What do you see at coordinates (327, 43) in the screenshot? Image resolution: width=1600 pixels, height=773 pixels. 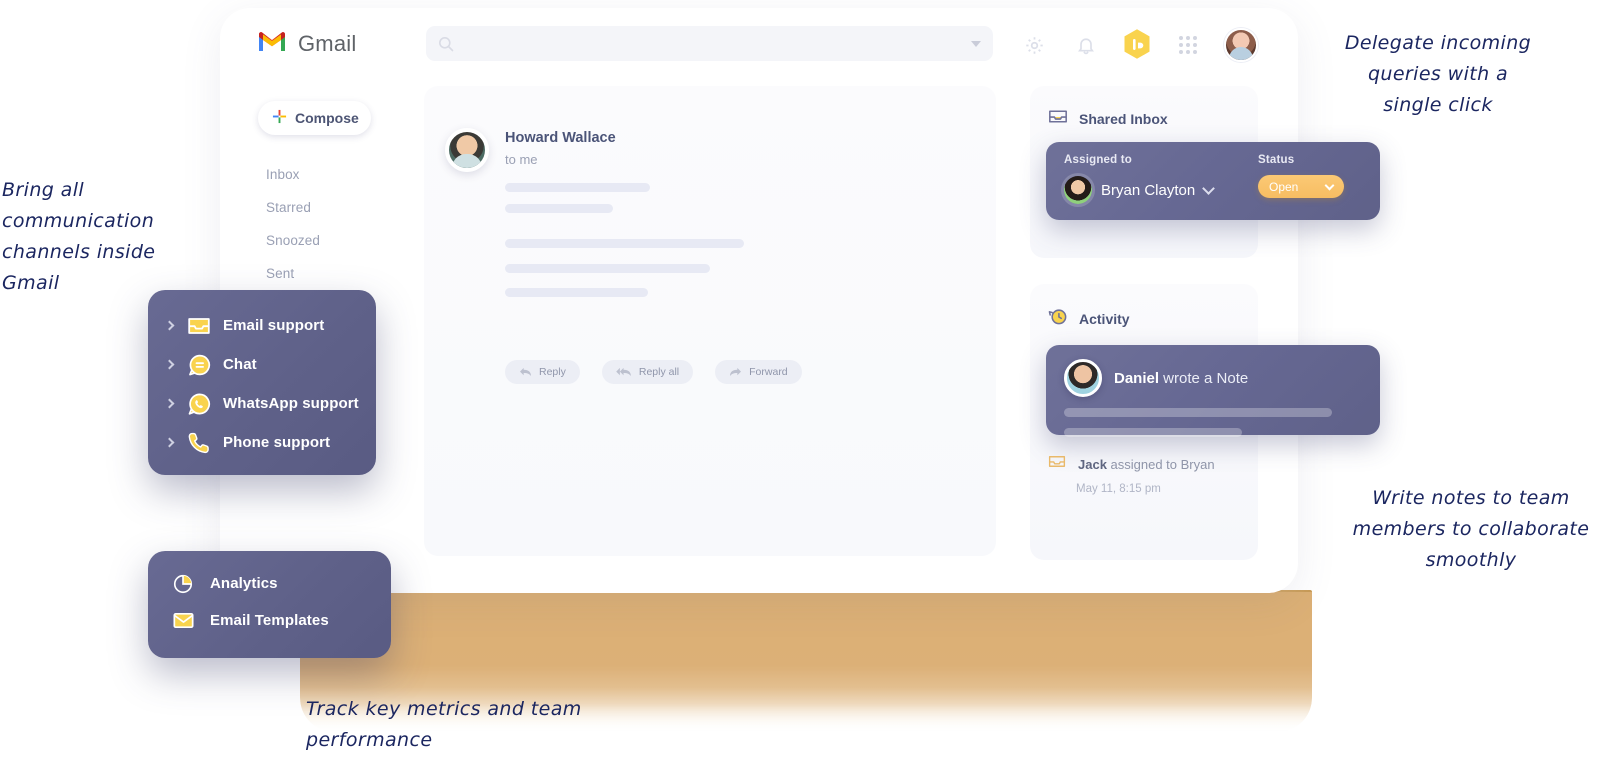 I see `gmail-wordmark: Gmail` at bounding box center [327, 43].